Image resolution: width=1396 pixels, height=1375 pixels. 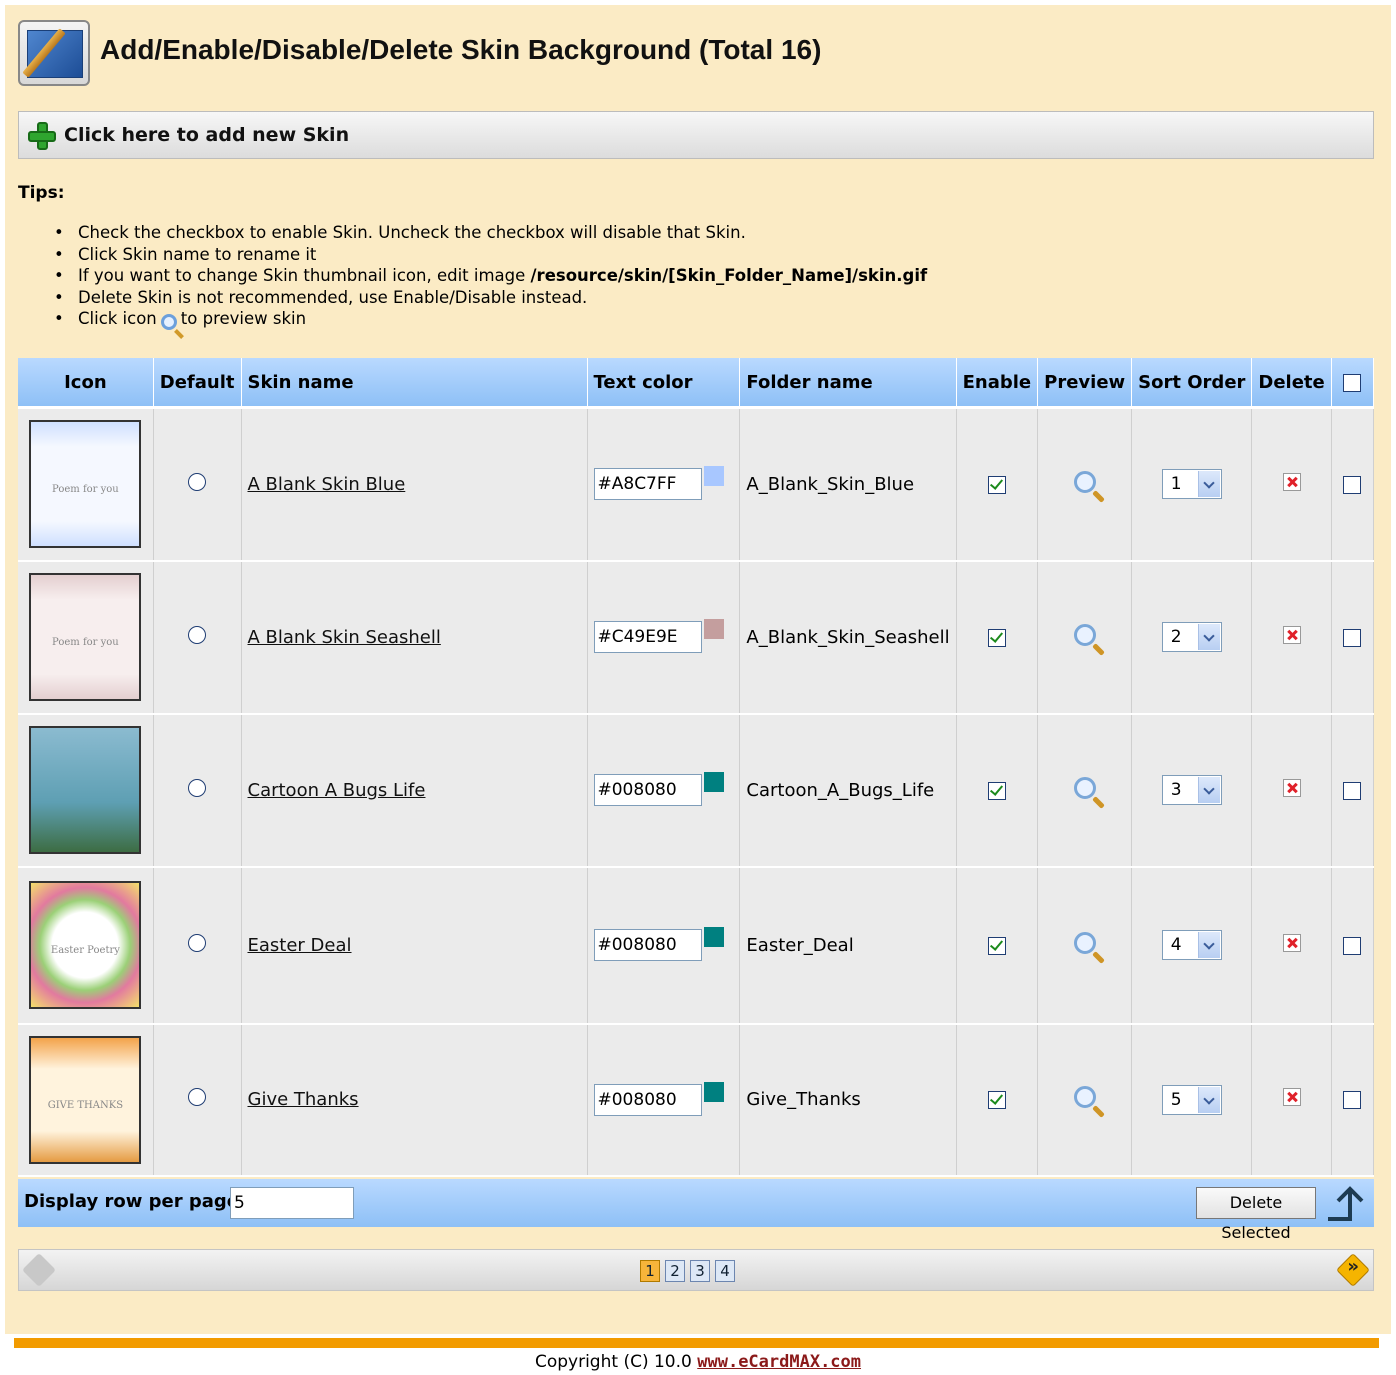 I want to click on sort-order-select: 1, so click(x=1191, y=484).